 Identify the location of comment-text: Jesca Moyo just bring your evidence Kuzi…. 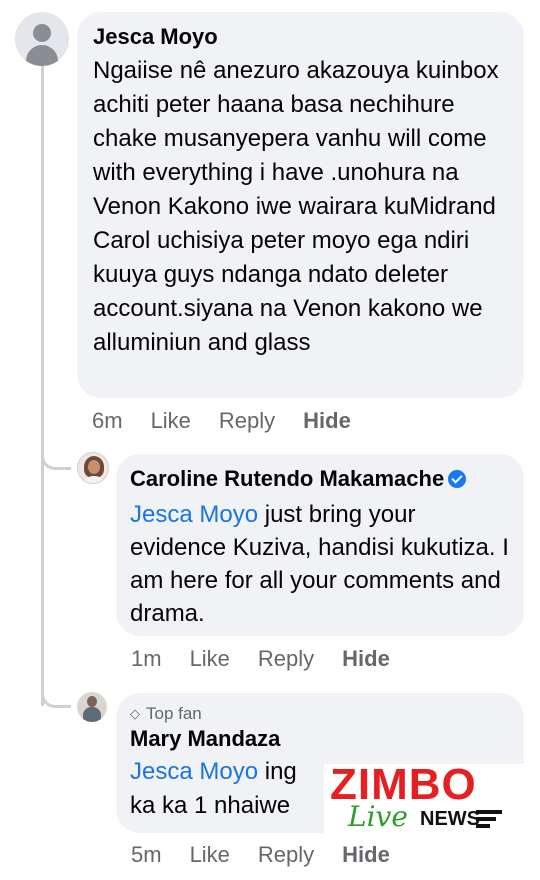
(319, 564).